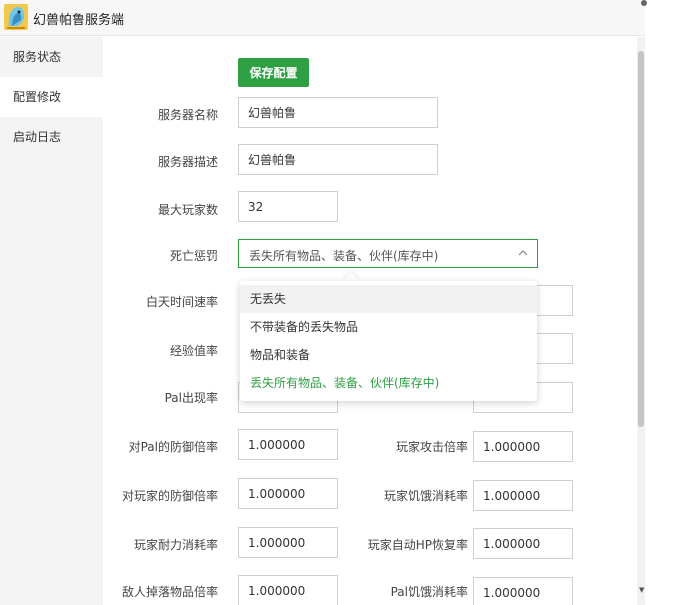 The width and height of the screenshot is (679, 605). Describe the element at coordinates (322, 18) in the screenshot. I see `title-bar: 幻兽帕鲁服务端` at that location.